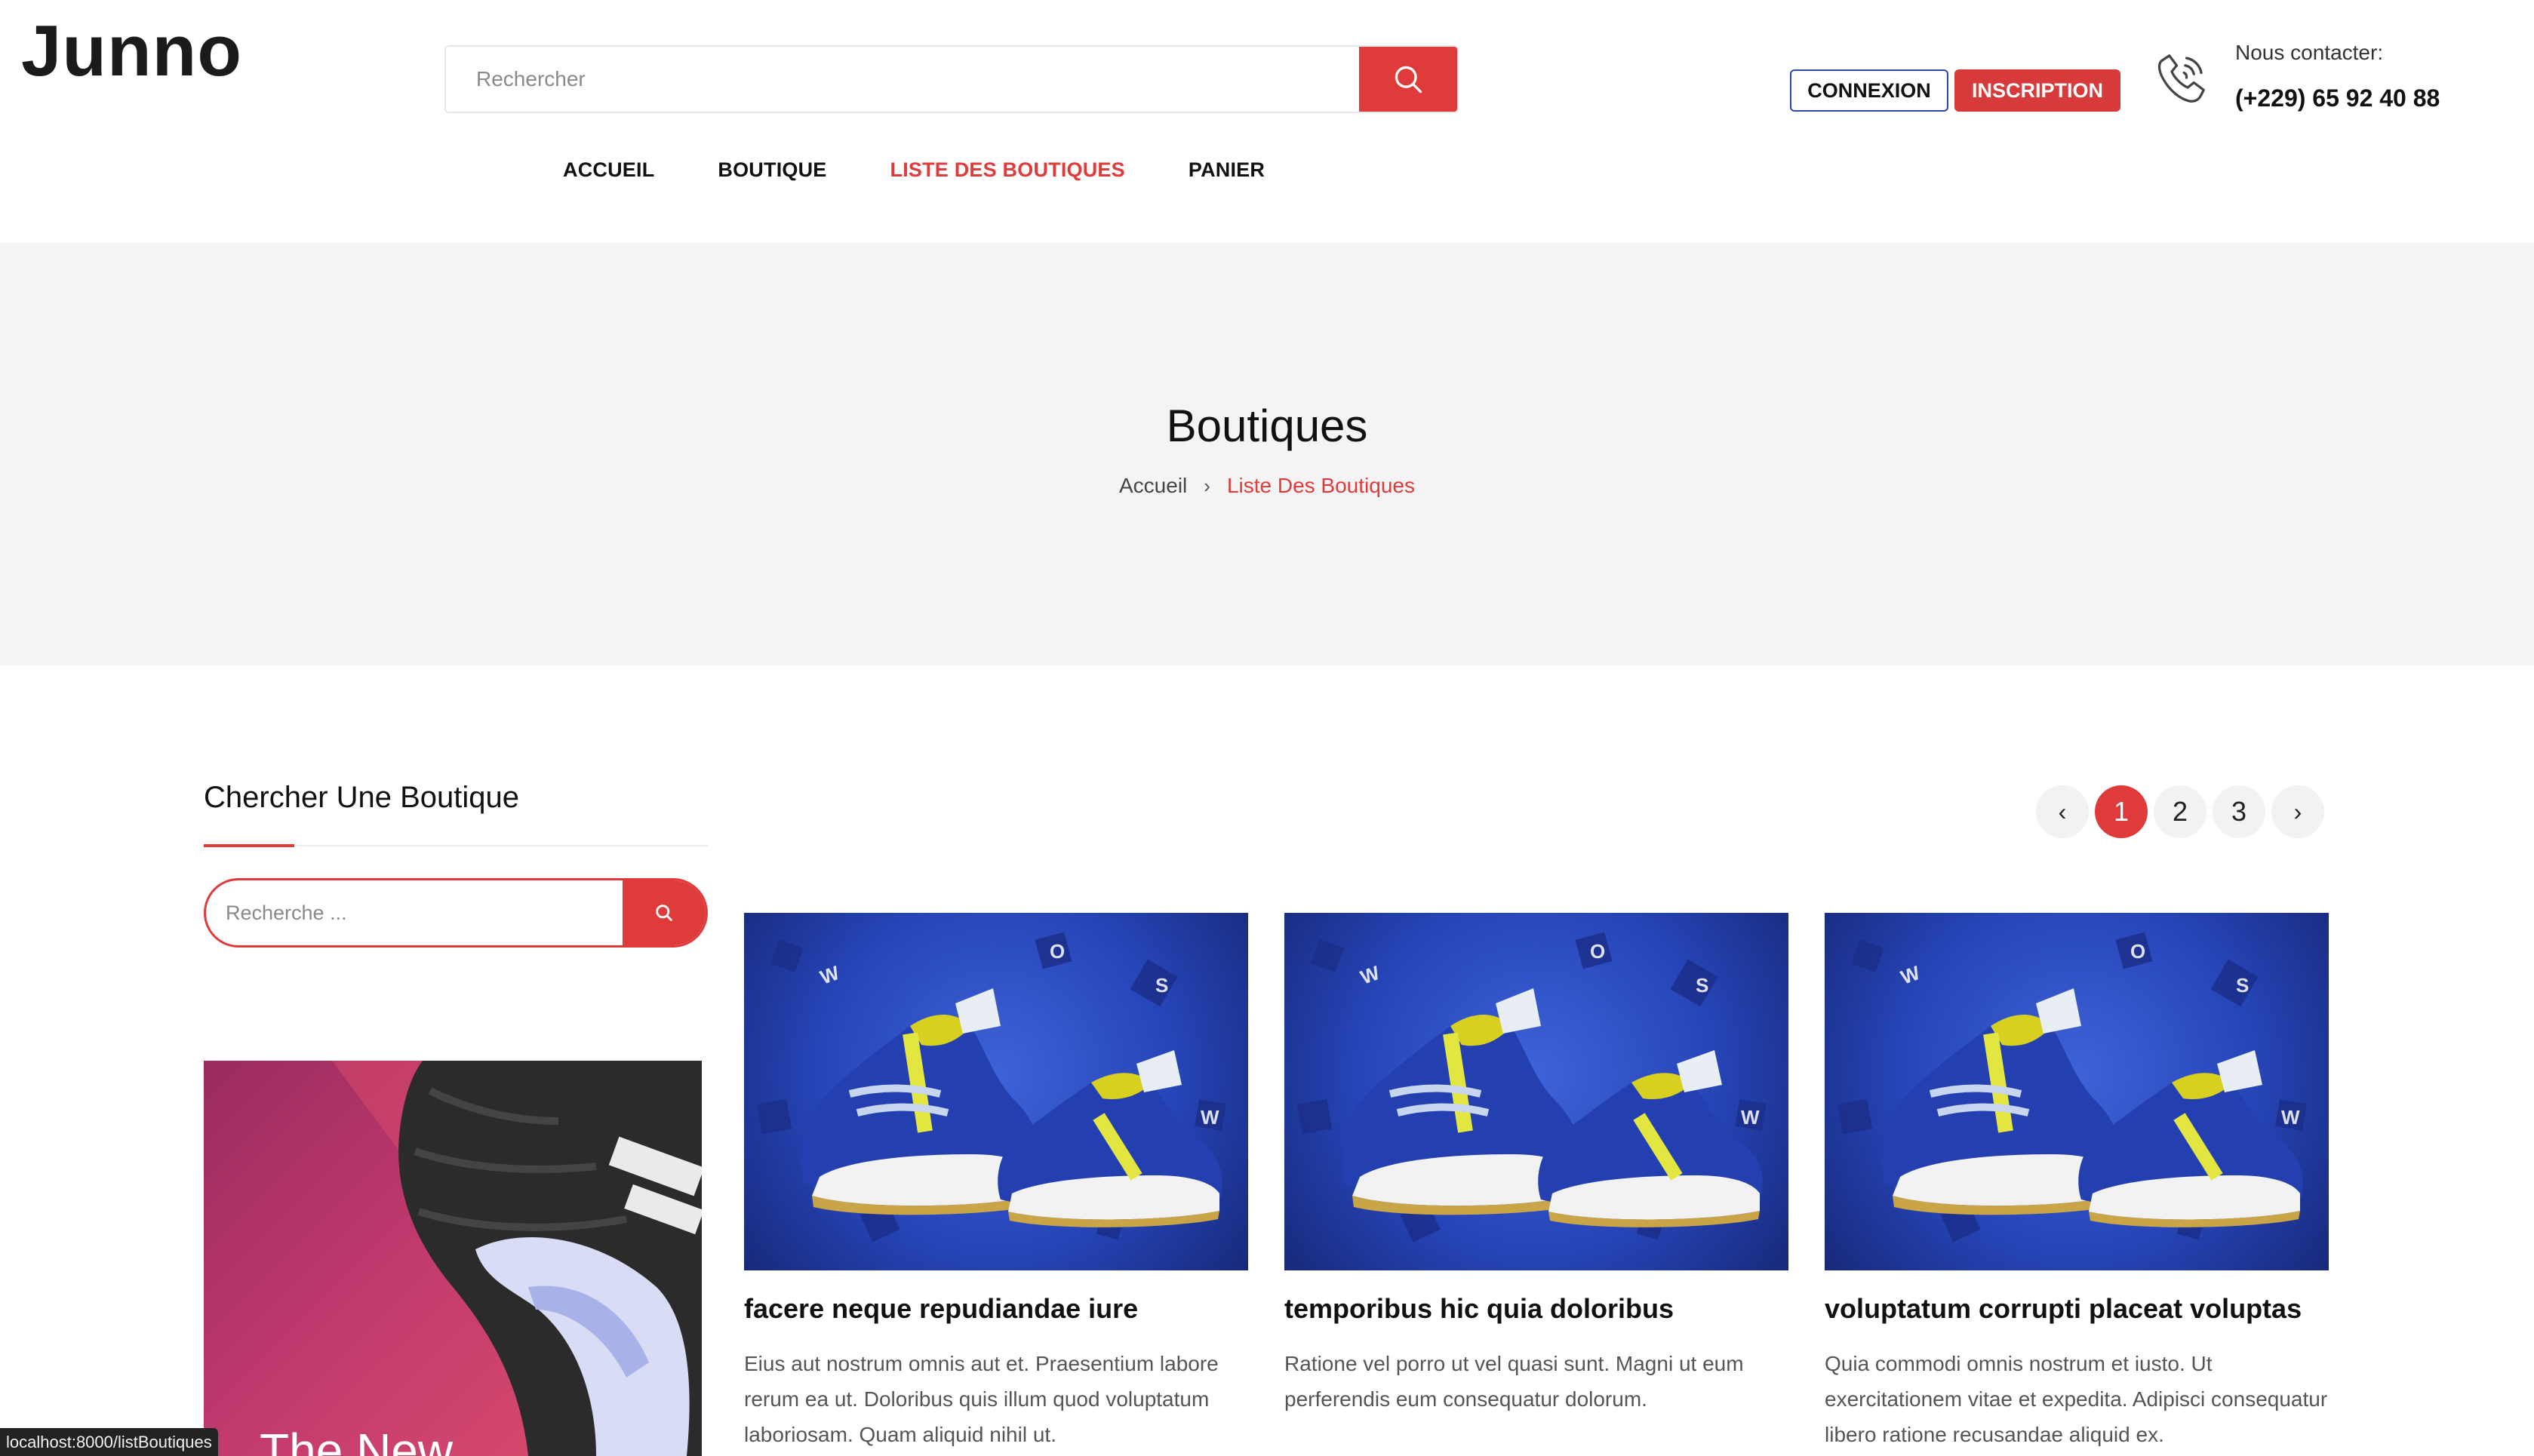  What do you see at coordinates (2181, 78) in the screenshot?
I see `phone-icon` at bounding box center [2181, 78].